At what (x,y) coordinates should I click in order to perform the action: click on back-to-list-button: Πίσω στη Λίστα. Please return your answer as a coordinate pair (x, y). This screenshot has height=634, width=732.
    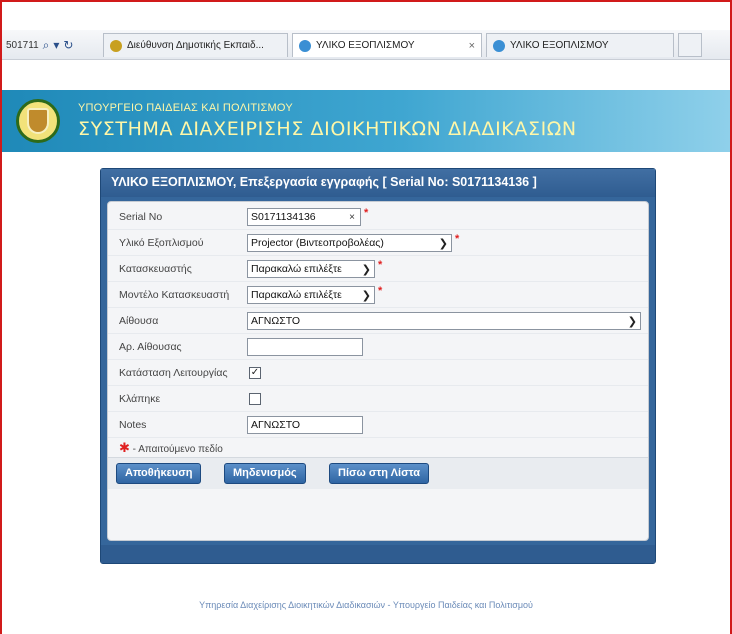
    Looking at the image, I should click on (379, 473).